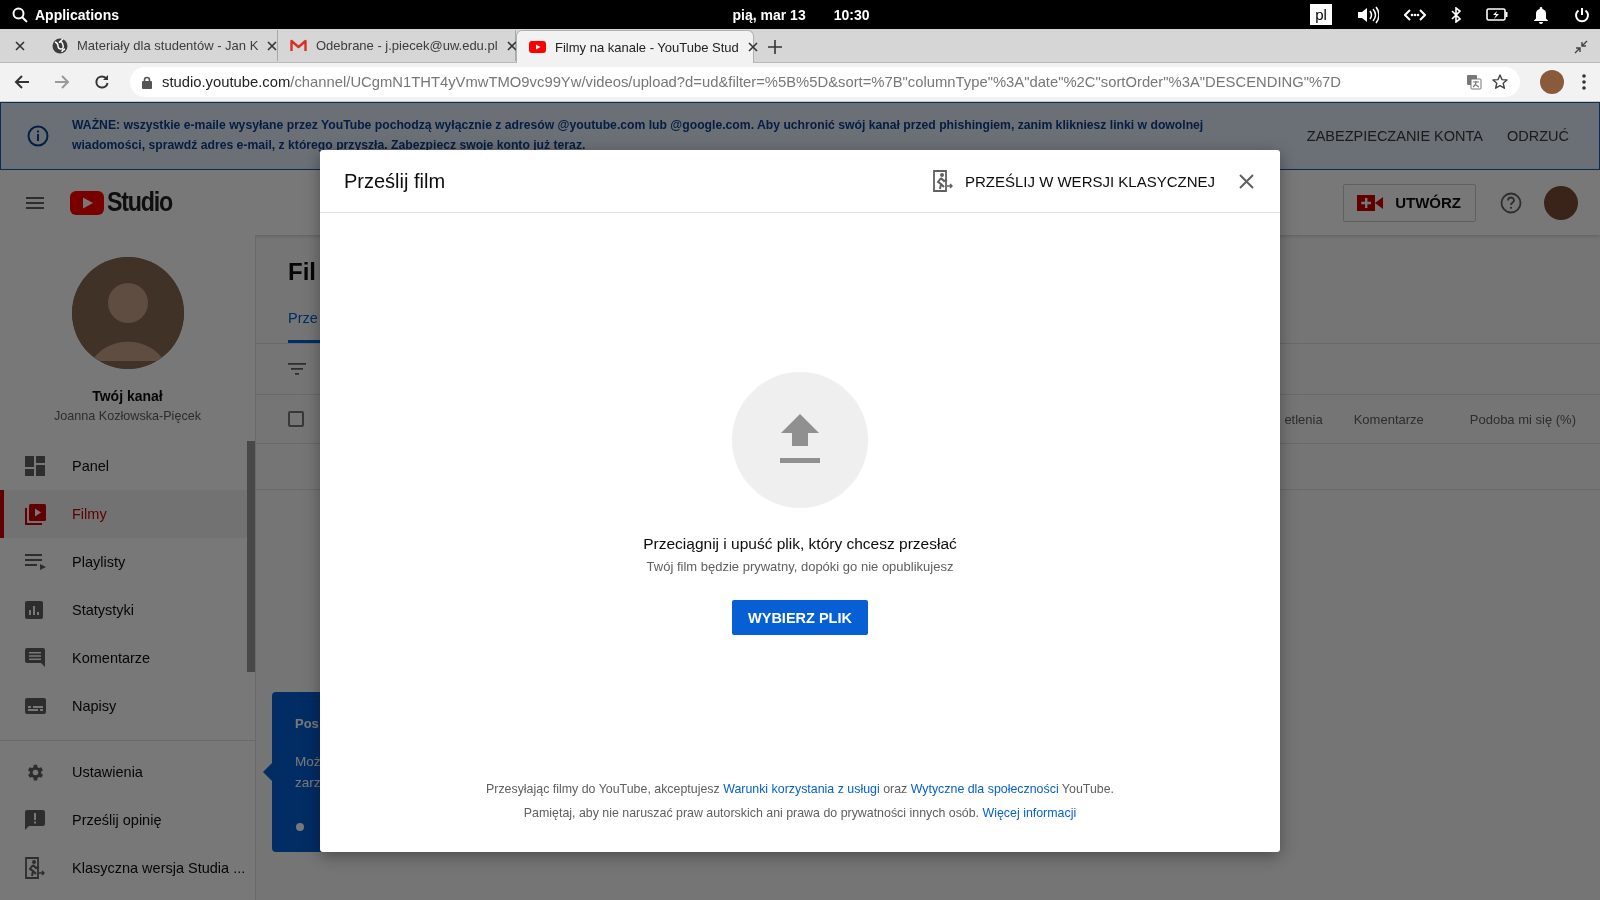 This screenshot has height=900, width=1600. What do you see at coordinates (800, 813) in the screenshot?
I see `terms-text: Pamiętaj, aby nie naruszać praw autorskich ani prawa do prywatności innych osób. Więcej informacji` at bounding box center [800, 813].